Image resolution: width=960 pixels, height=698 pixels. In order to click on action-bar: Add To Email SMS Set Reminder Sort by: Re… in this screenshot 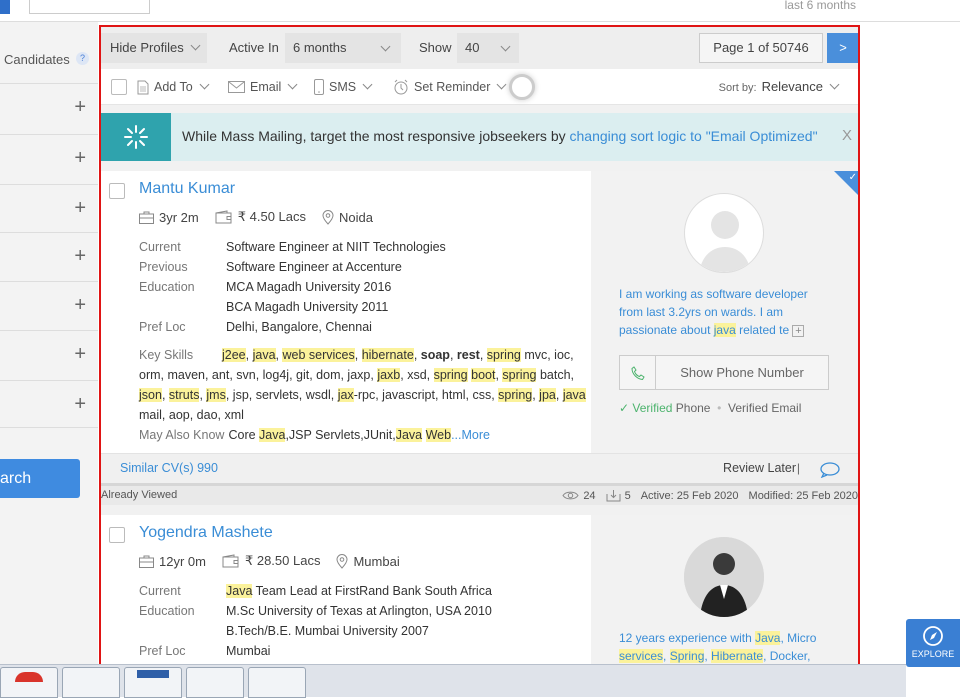, I will do `click(479, 87)`.